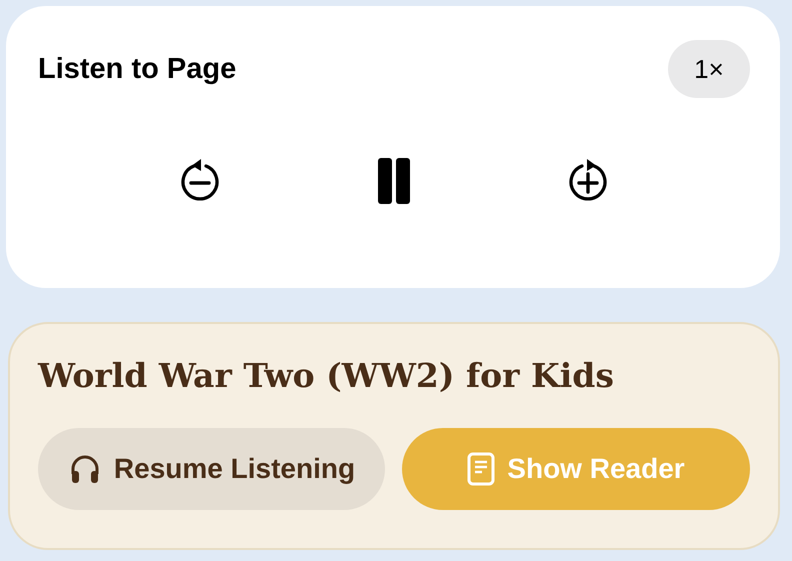 This screenshot has height=561, width=792. Describe the element at coordinates (137, 69) in the screenshot. I see `player-title: Listen to Page` at that location.